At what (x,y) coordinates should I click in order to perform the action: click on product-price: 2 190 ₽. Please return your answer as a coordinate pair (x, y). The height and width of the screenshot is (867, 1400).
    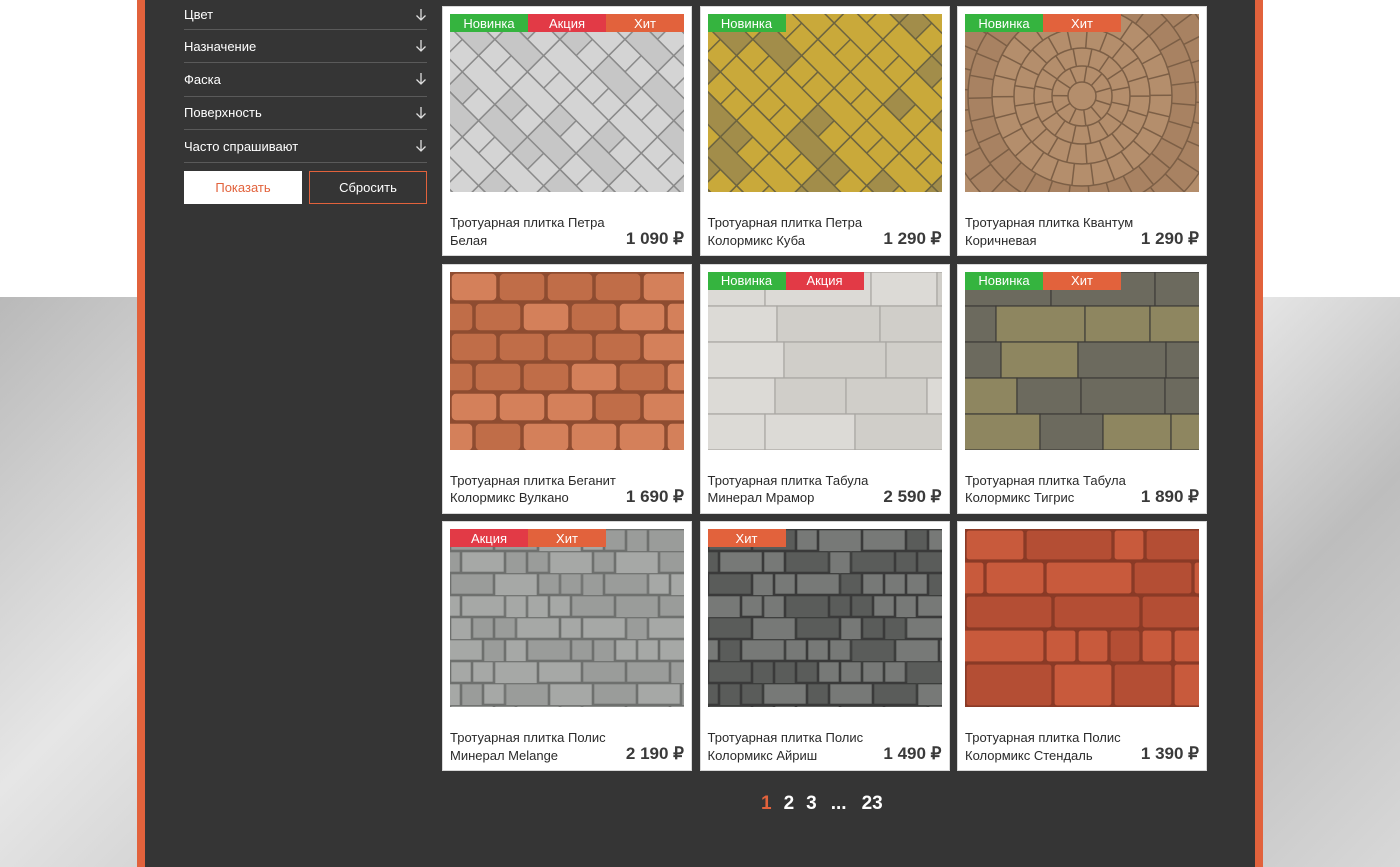
    Looking at the image, I should click on (654, 753).